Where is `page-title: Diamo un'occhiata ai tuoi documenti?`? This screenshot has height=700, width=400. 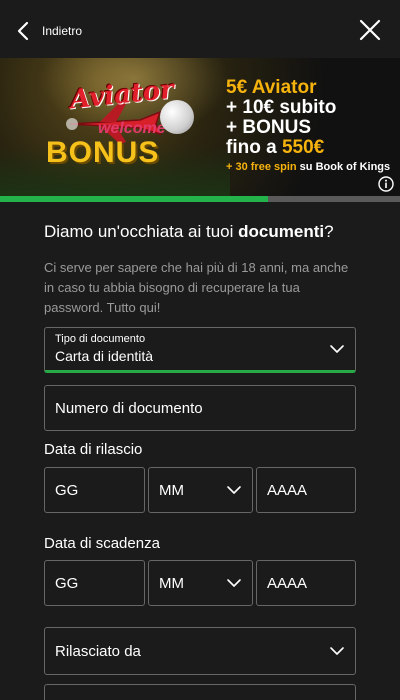 page-title: Diamo un'occhiata ai tuoi documenti? is located at coordinates (189, 232).